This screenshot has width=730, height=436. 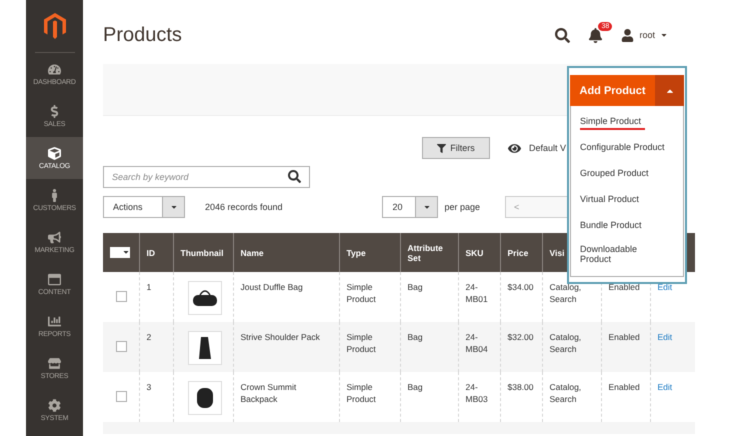 I want to click on marketing-icon, so click(x=54, y=237).